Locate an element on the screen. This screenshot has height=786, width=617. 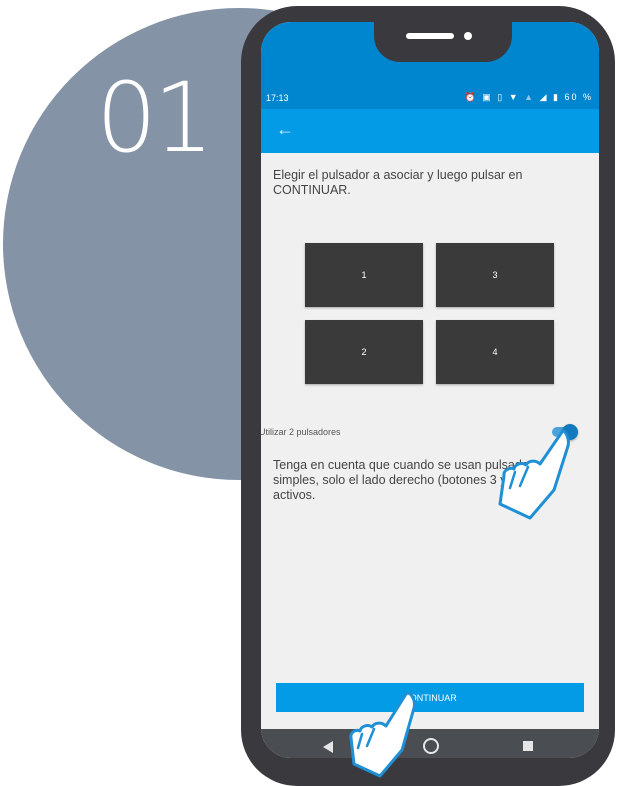
battery-percent: 60 % is located at coordinates (578, 97).